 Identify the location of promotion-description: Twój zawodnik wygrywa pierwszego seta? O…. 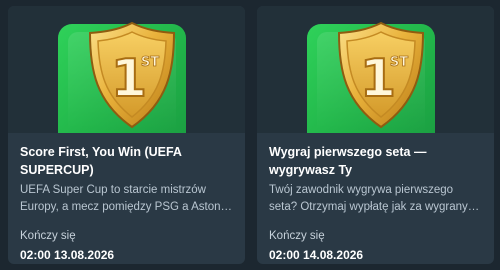
(374, 198).